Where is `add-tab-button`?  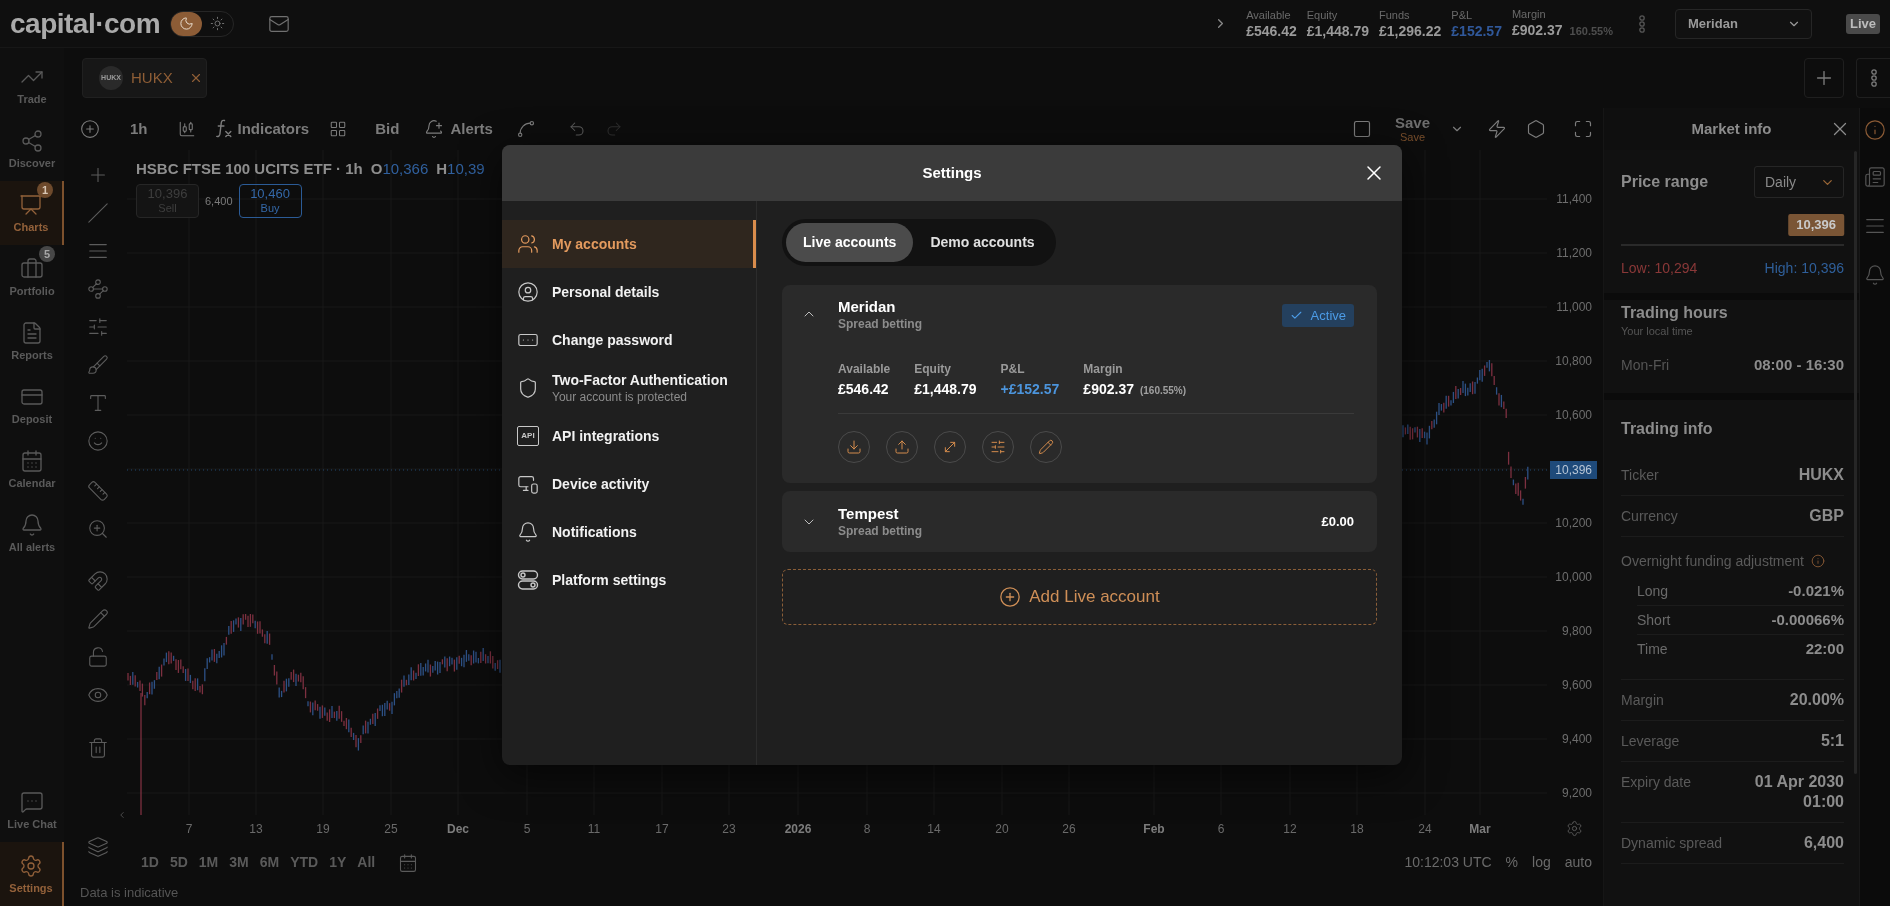 add-tab-button is located at coordinates (1824, 78).